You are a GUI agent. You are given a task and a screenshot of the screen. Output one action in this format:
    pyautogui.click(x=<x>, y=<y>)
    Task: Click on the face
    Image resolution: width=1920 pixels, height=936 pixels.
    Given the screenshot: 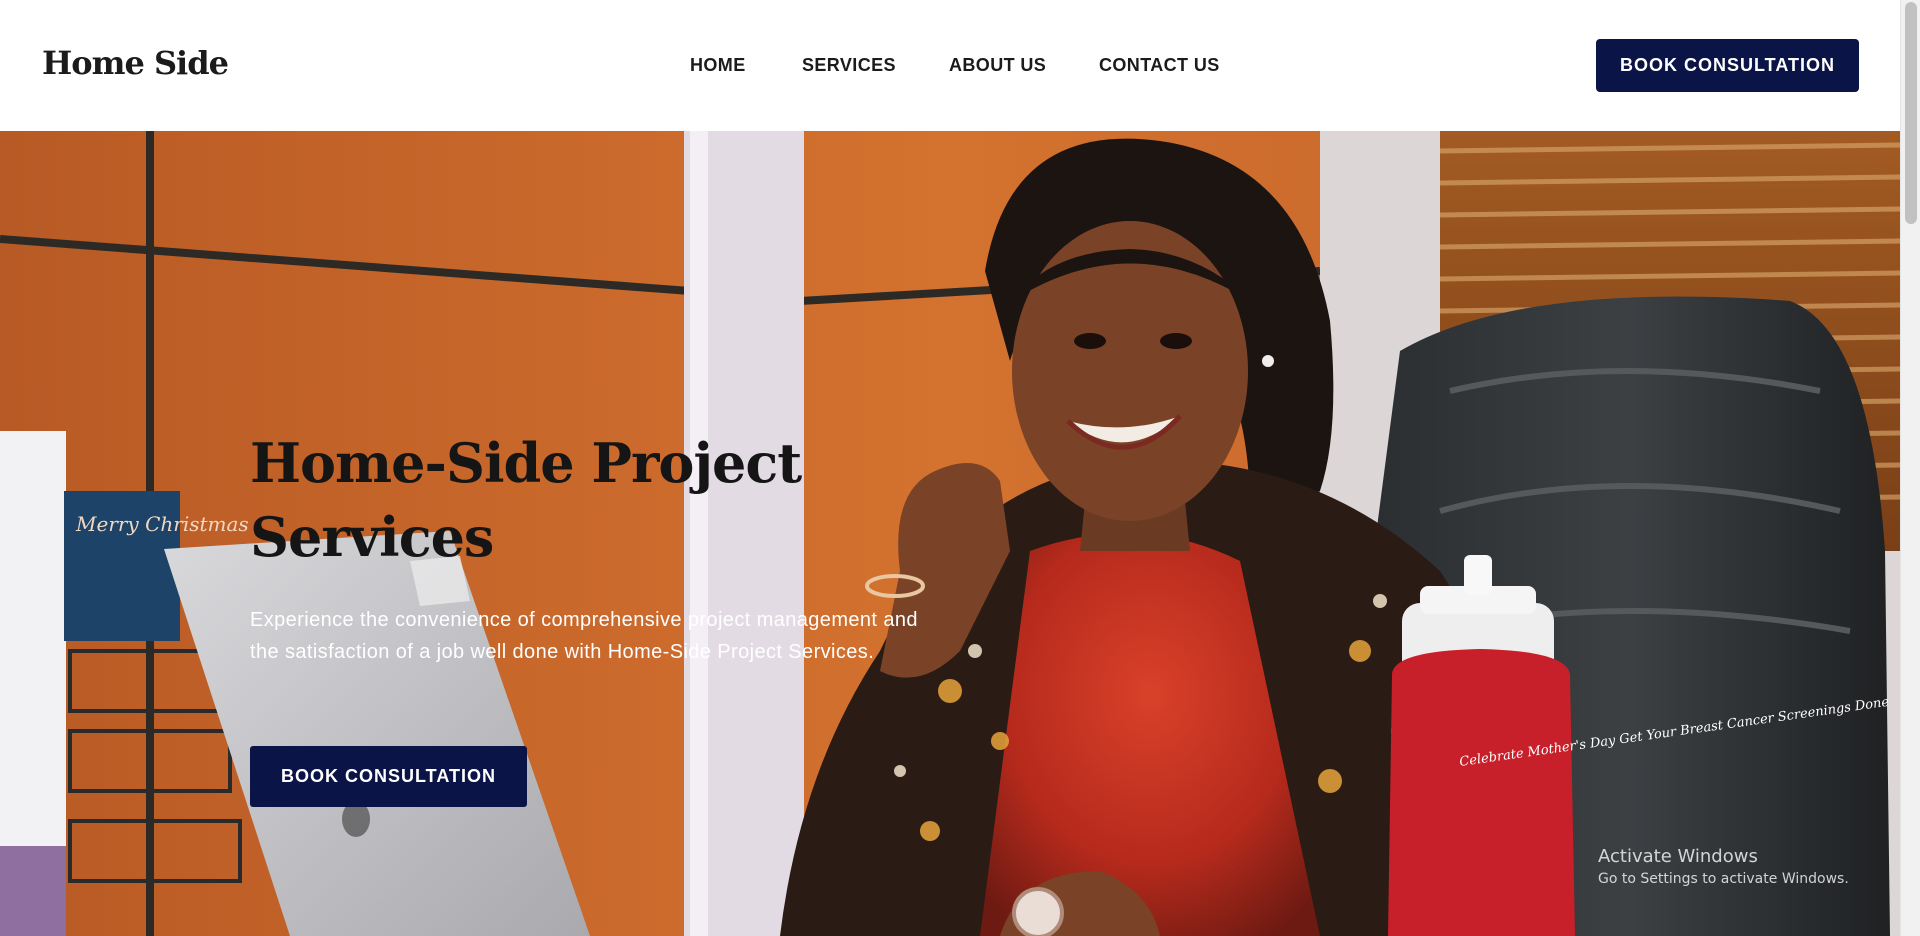 What is the action you would take?
    pyautogui.click(x=1130, y=371)
    